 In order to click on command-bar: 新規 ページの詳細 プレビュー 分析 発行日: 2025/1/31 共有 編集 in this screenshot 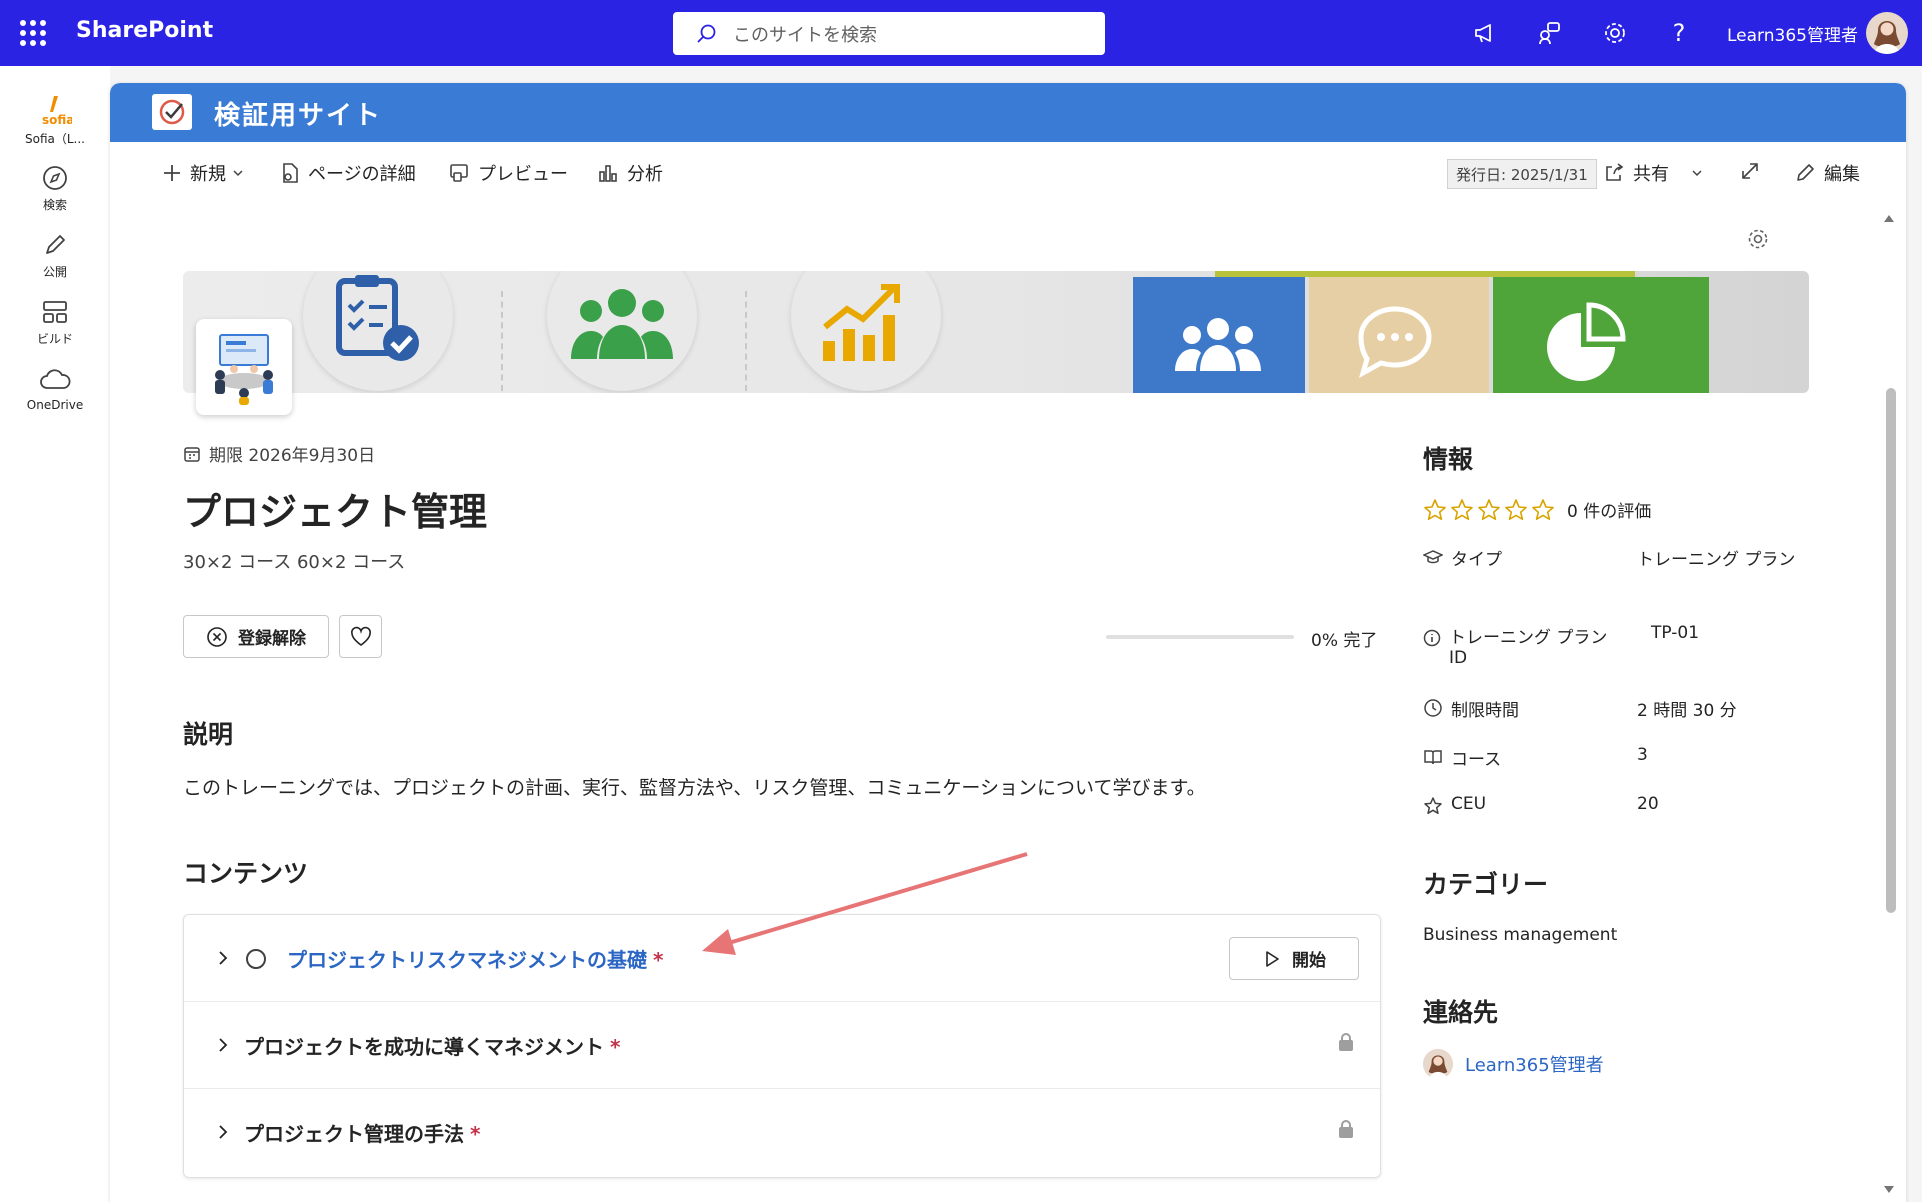, I will do `click(1008, 170)`.